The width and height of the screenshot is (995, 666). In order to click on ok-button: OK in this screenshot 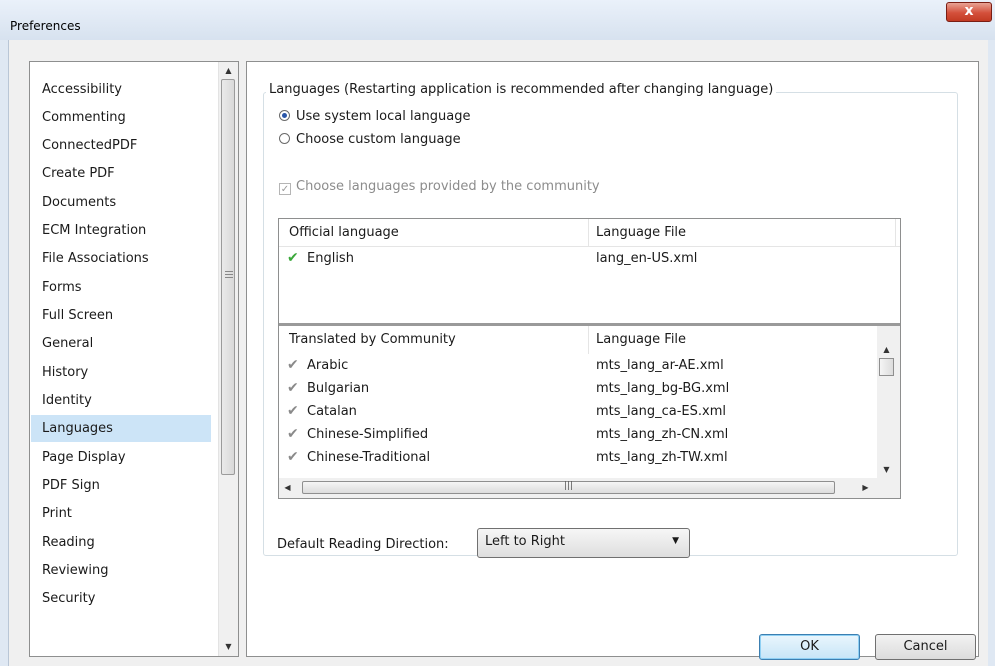, I will do `click(809, 647)`.